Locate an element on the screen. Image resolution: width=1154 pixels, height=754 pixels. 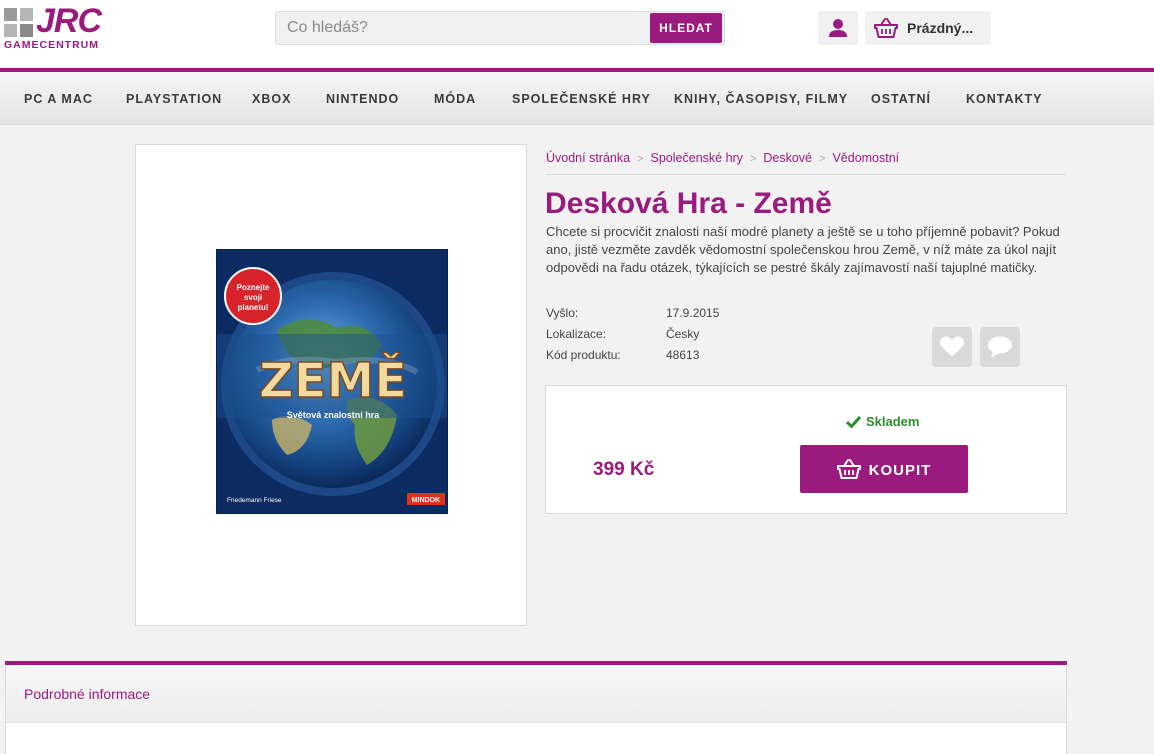
details-tab-label: Podrobné informace is located at coordinates (87, 694).